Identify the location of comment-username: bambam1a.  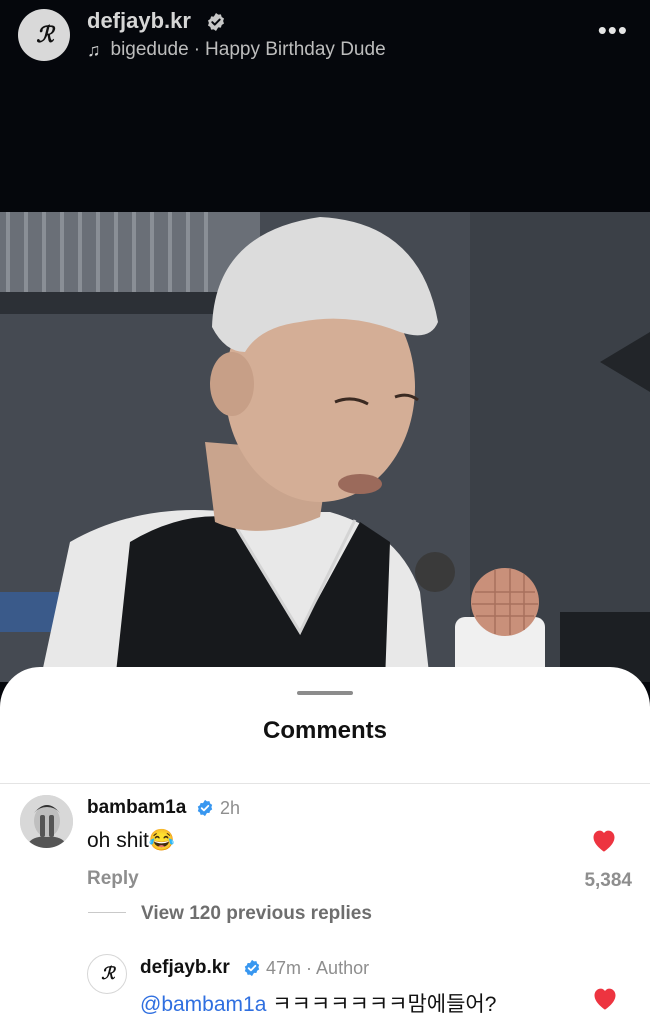
(136, 808).